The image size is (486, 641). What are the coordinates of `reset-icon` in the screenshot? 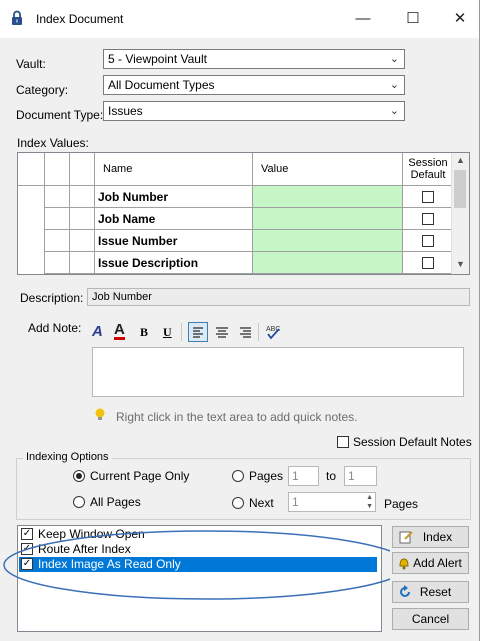 It's located at (405, 595).